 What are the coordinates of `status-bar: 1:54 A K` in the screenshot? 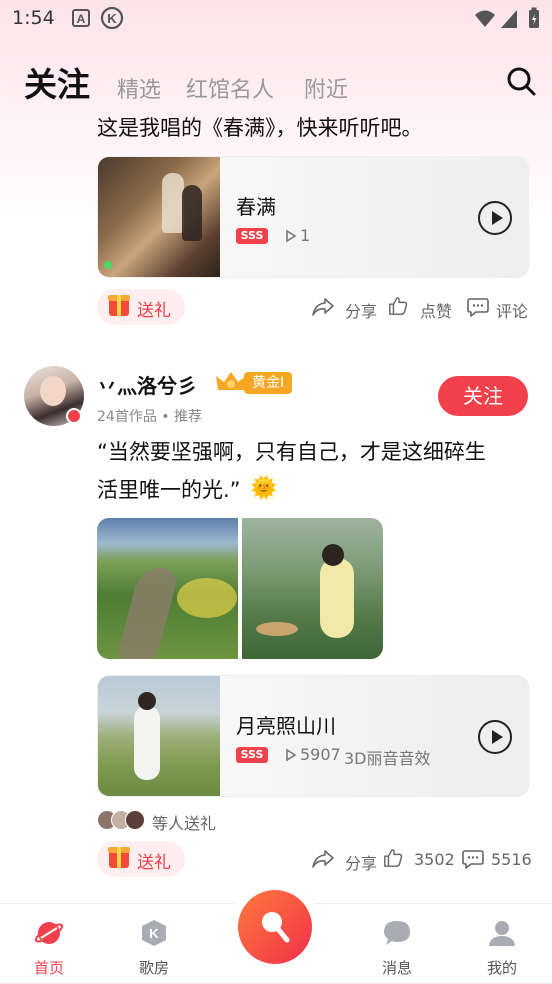 It's located at (276, 19).